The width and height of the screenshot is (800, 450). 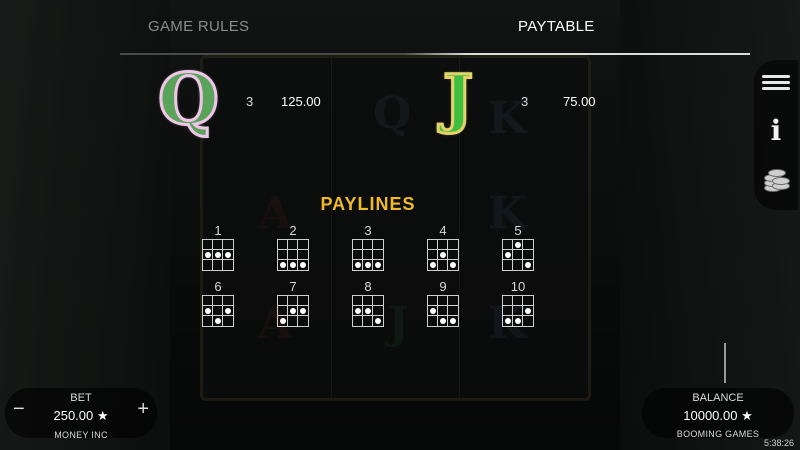 What do you see at coordinates (250, 101) in the screenshot?
I see `q-pay-count: 3` at bounding box center [250, 101].